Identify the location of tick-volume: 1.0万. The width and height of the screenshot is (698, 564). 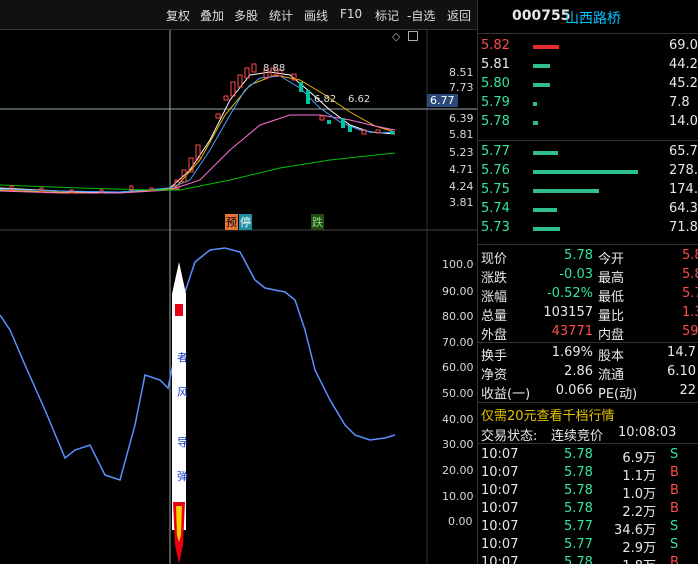
(639, 494).